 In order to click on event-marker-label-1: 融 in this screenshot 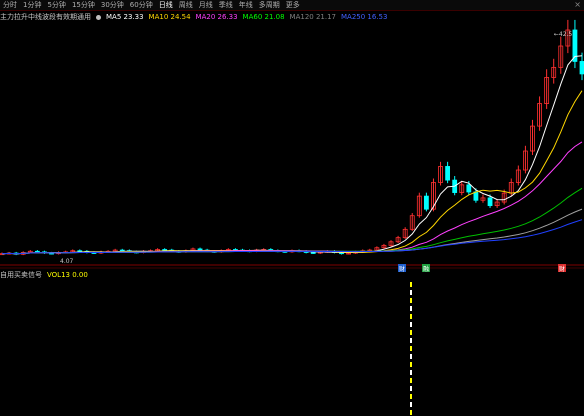, I will do `click(426, 269)`.